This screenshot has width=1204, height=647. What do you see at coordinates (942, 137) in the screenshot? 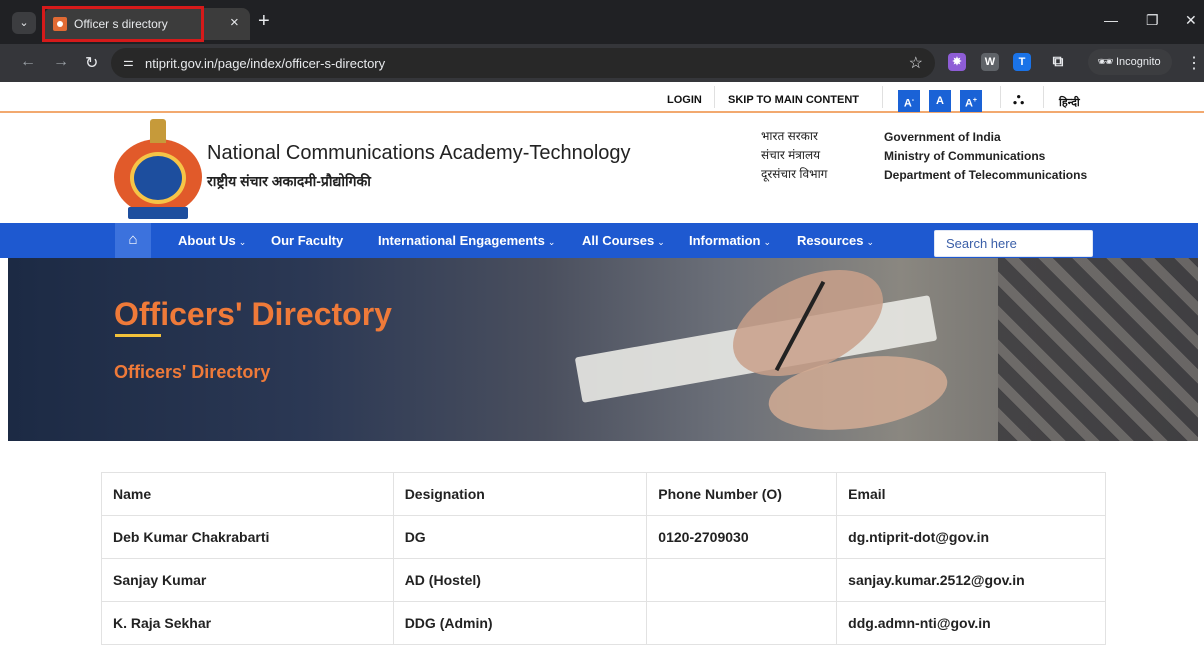
I see `gov-english-line: Government of India` at bounding box center [942, 137].